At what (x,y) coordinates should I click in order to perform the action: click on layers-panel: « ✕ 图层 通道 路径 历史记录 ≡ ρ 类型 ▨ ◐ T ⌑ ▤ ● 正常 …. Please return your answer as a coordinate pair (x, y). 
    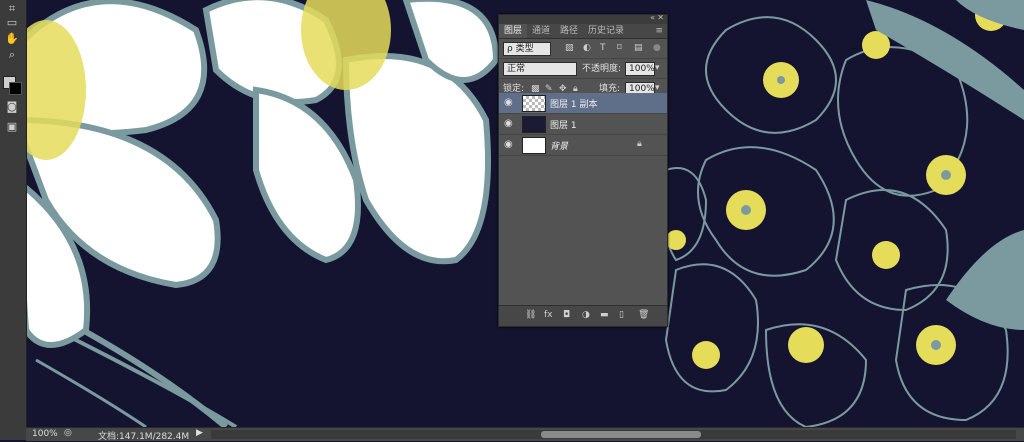
    Looking at the image, I should click on (583, 170).